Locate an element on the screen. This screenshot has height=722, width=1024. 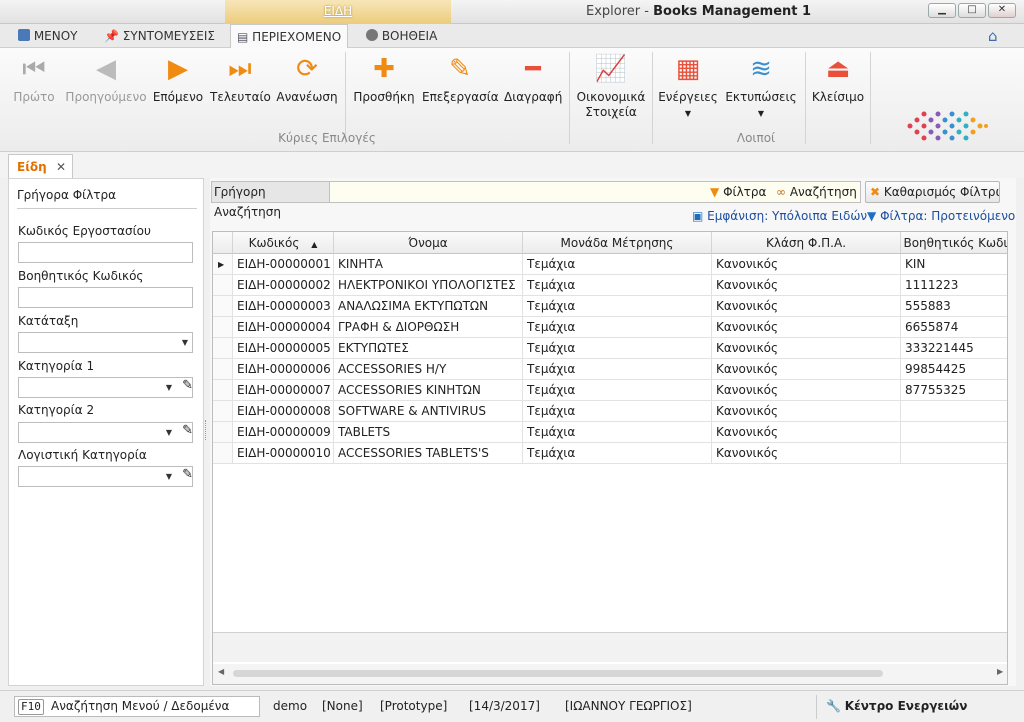
next-button: ▶ Επόμενο is located at coordinates (178, 76).